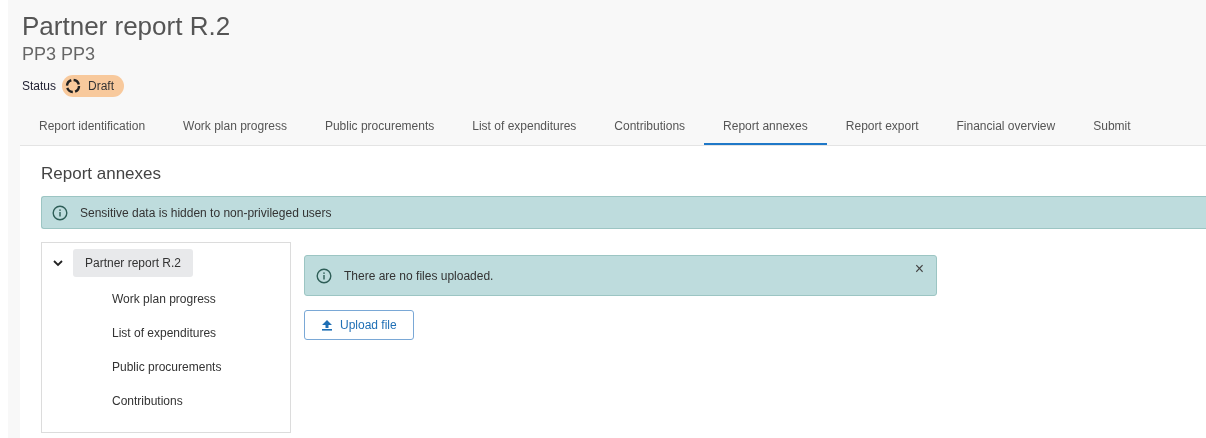 The image size is (1206, 438). I want to click on tab: Public procurements, so click(379, 128).